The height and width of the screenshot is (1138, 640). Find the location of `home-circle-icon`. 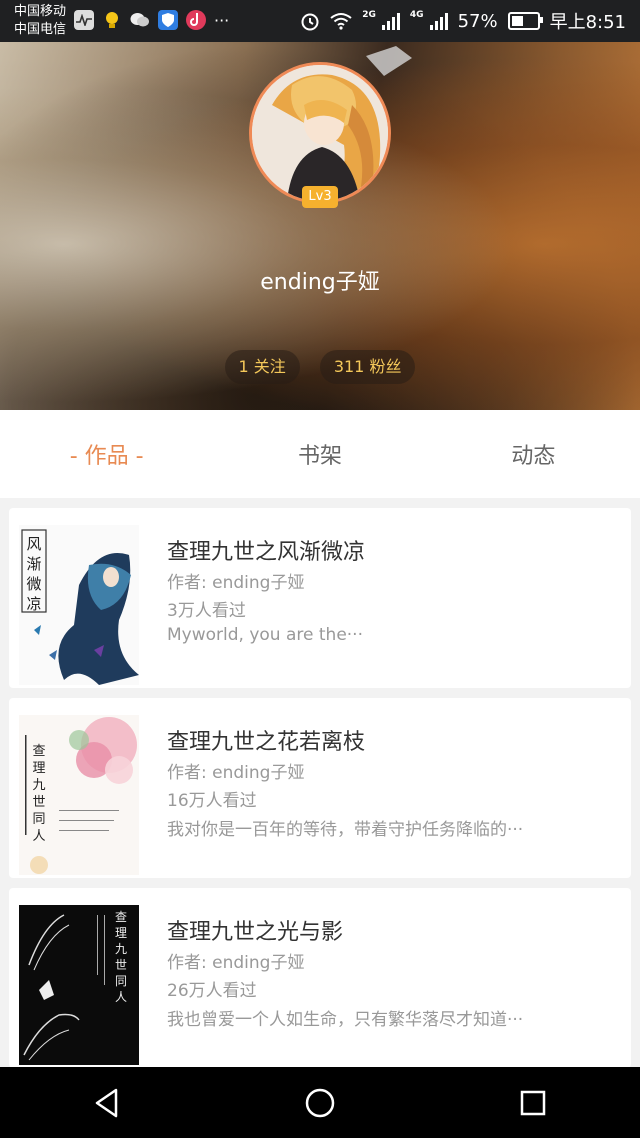

home-circle-icon is located at coordinates (320, 1102).